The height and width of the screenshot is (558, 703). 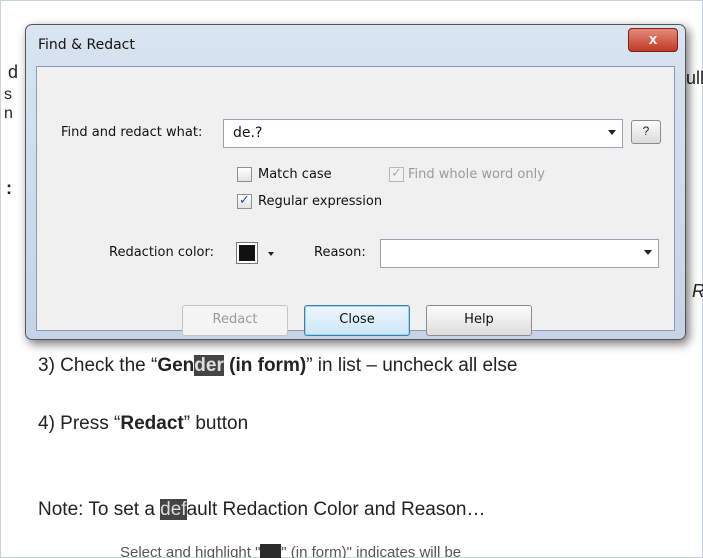 I want to click on step4-bold: Redact, so click(x=152, y=423).